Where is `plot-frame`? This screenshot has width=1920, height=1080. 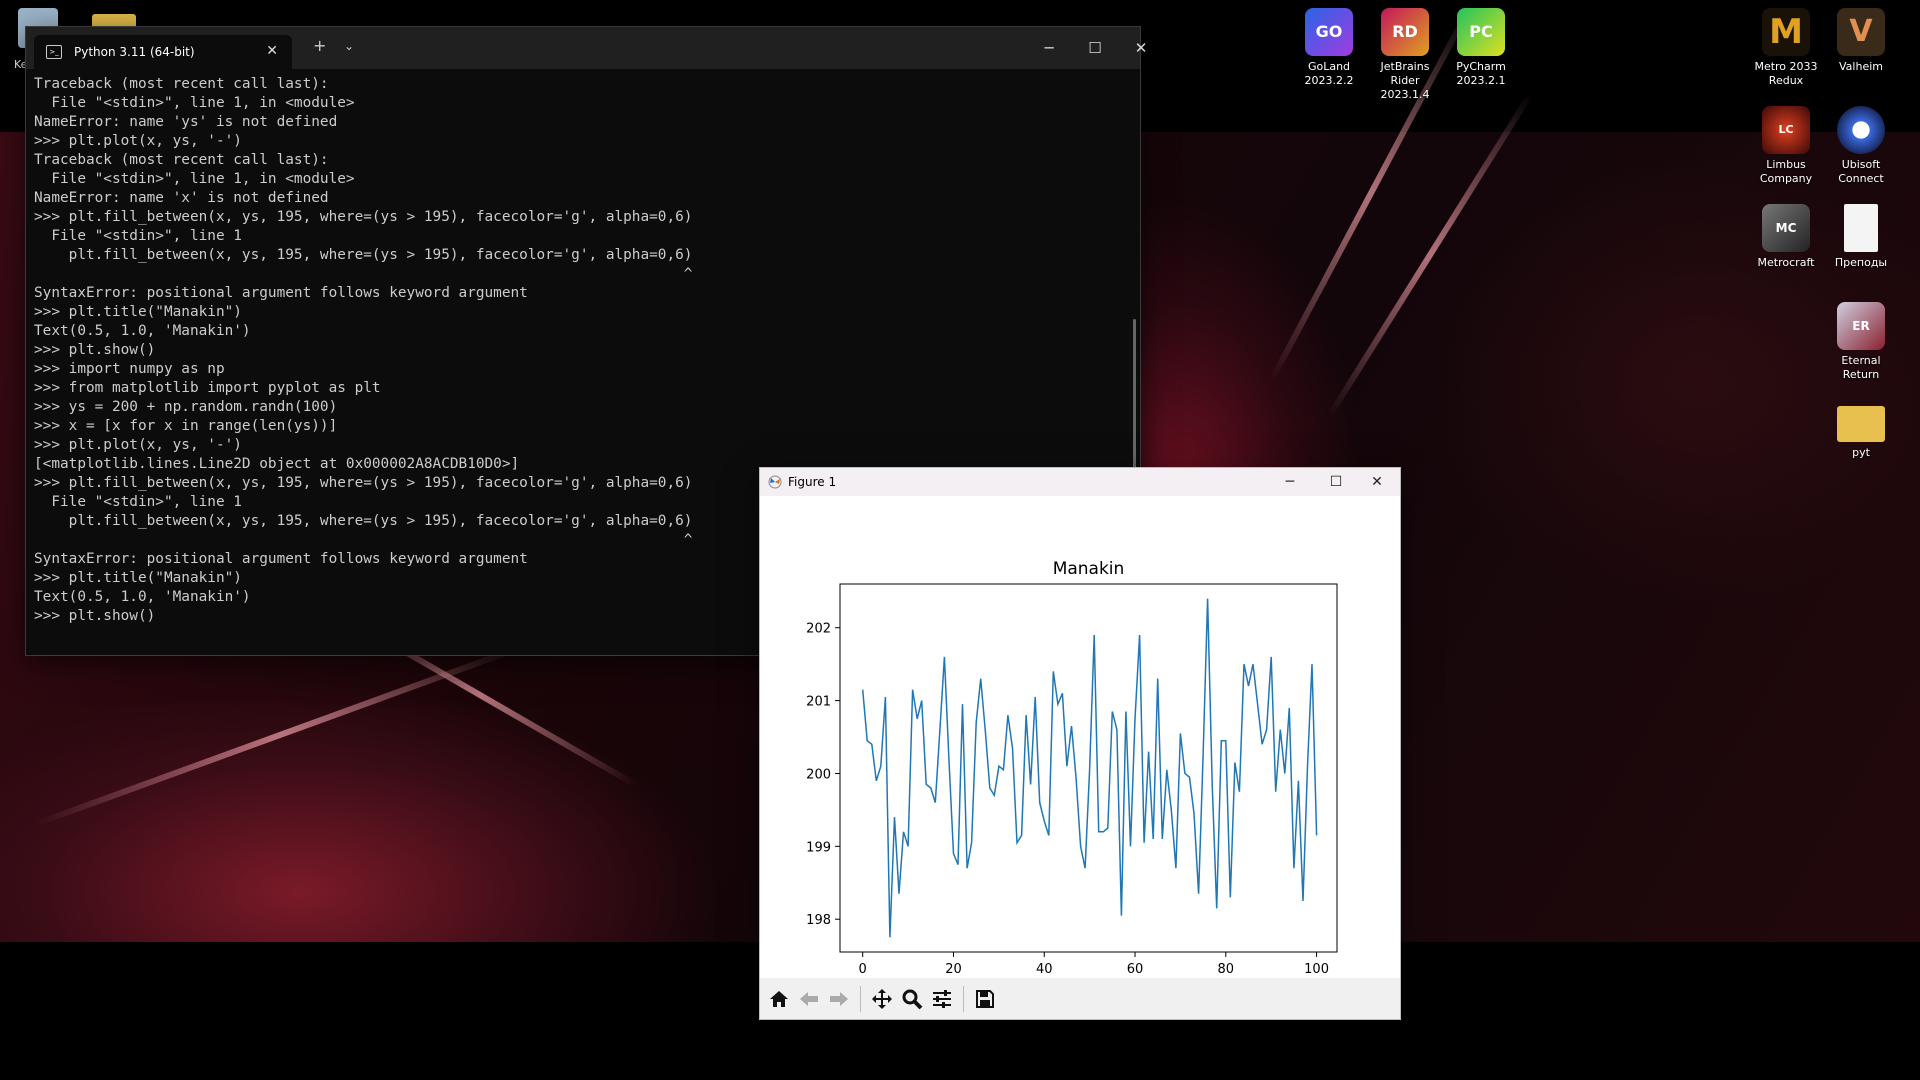 plot-frame is located at coordinates (1088, 768).